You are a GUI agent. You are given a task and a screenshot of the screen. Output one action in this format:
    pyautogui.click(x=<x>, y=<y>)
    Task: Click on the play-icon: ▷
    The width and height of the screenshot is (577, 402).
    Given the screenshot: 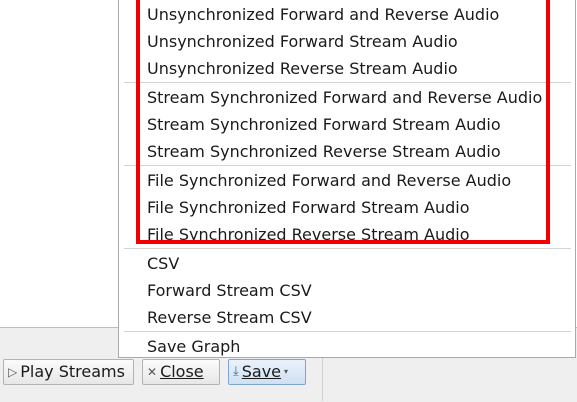 What is the action you would take?
    pyautogui.click(x=13, y=372)
    